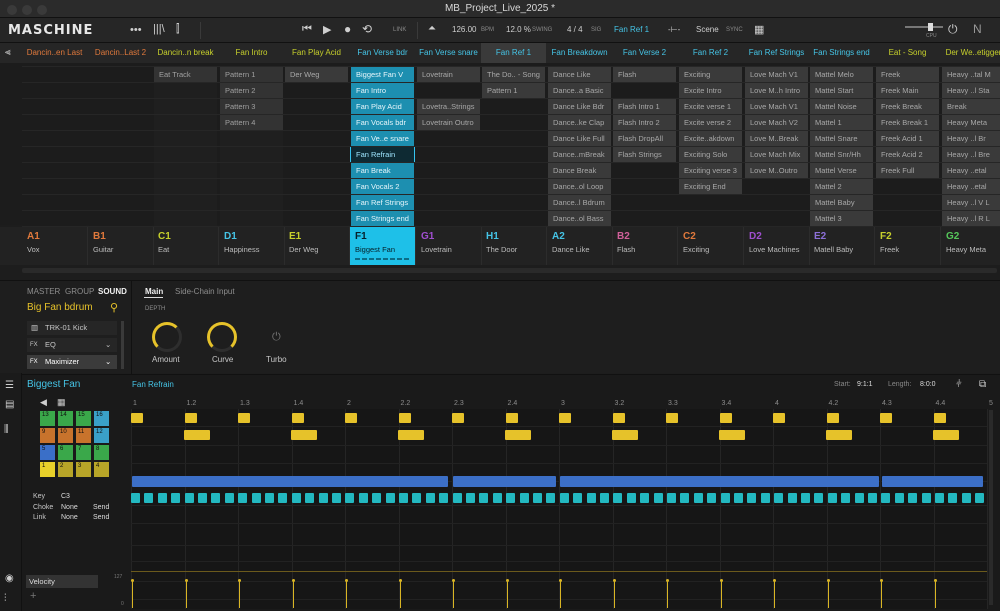 The image size is (1000, 611). Describe the element at coordinates (382, 122) in the screenshot. I see `clip-cell: Fan Vocals bdr` at that location.